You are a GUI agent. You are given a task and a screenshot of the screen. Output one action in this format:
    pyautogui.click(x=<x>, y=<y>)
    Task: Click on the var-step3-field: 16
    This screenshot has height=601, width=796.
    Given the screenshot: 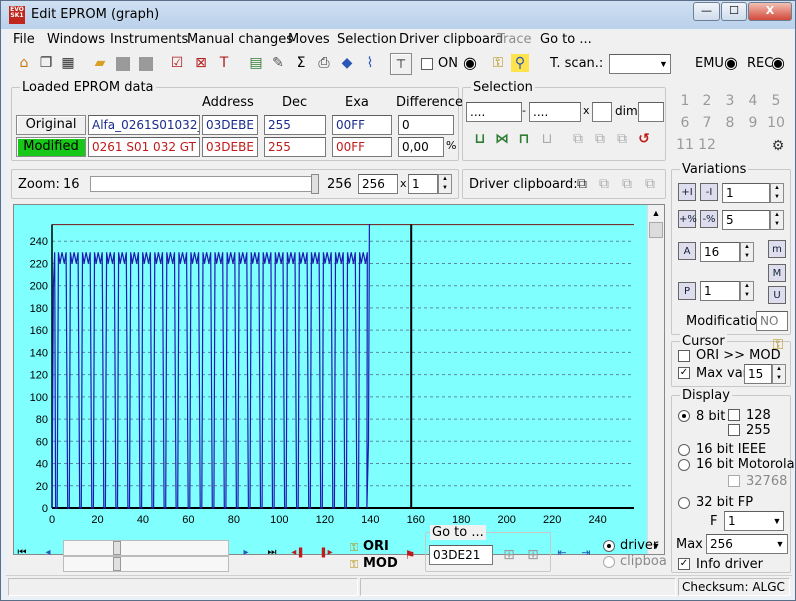 What is the action you would take?
    pyautogui.click(x=720, y=252)
    